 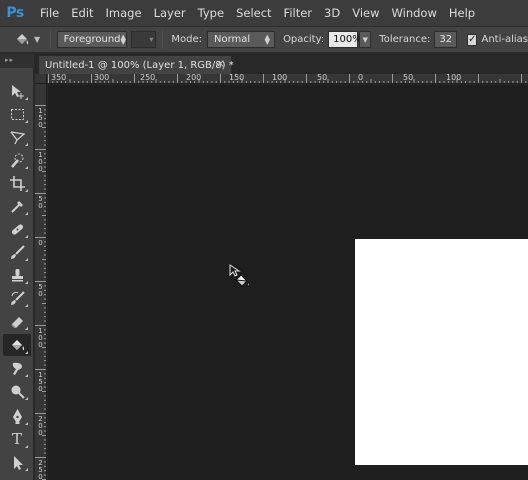 What do you see at coordinates (232, 39) in the screenshot?
I see `mode-value: Normal` at bounding box center [232, 39].